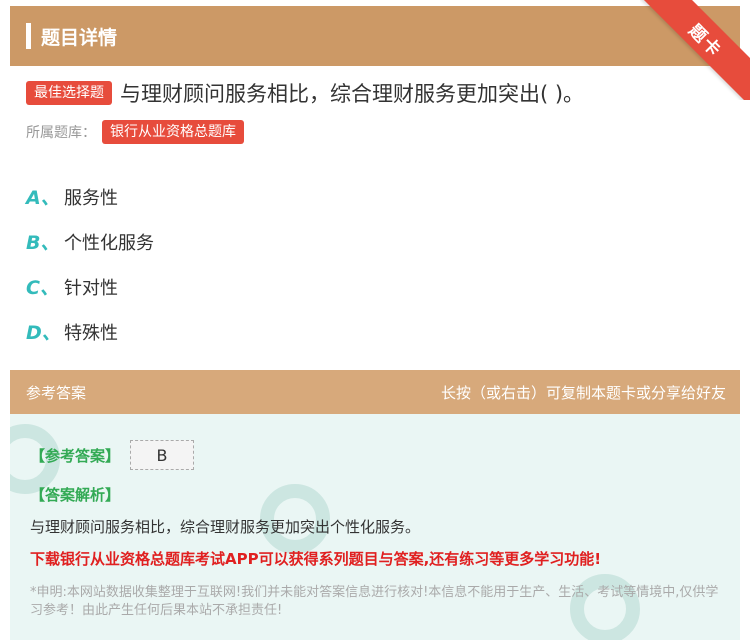 The width and height of the screenshot is (750, 640). I want to click on bank-tag: 银行从业资格总题库, so click(173, 132).